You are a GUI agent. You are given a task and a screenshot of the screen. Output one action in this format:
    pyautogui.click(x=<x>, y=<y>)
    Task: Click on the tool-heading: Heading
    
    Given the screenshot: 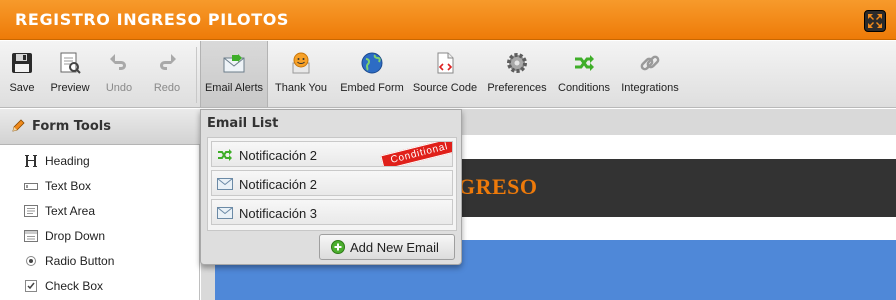 What is the action you would take?
    pyautogui.click(x=99, y=161)
    